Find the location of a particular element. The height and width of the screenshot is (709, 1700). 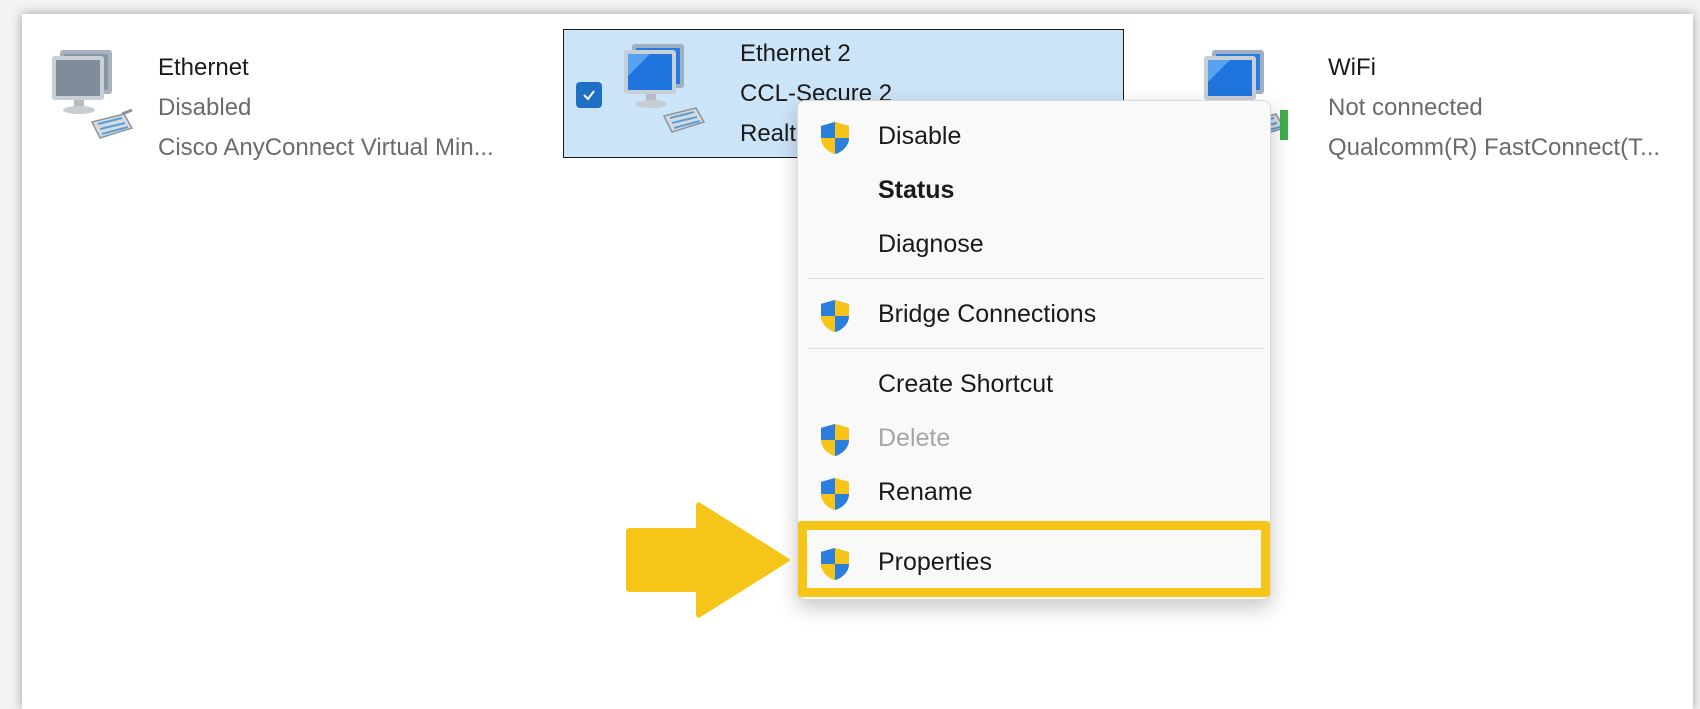

menu-item-bridge-connections: Bridge Connections is located at coordinates (1034, 314).